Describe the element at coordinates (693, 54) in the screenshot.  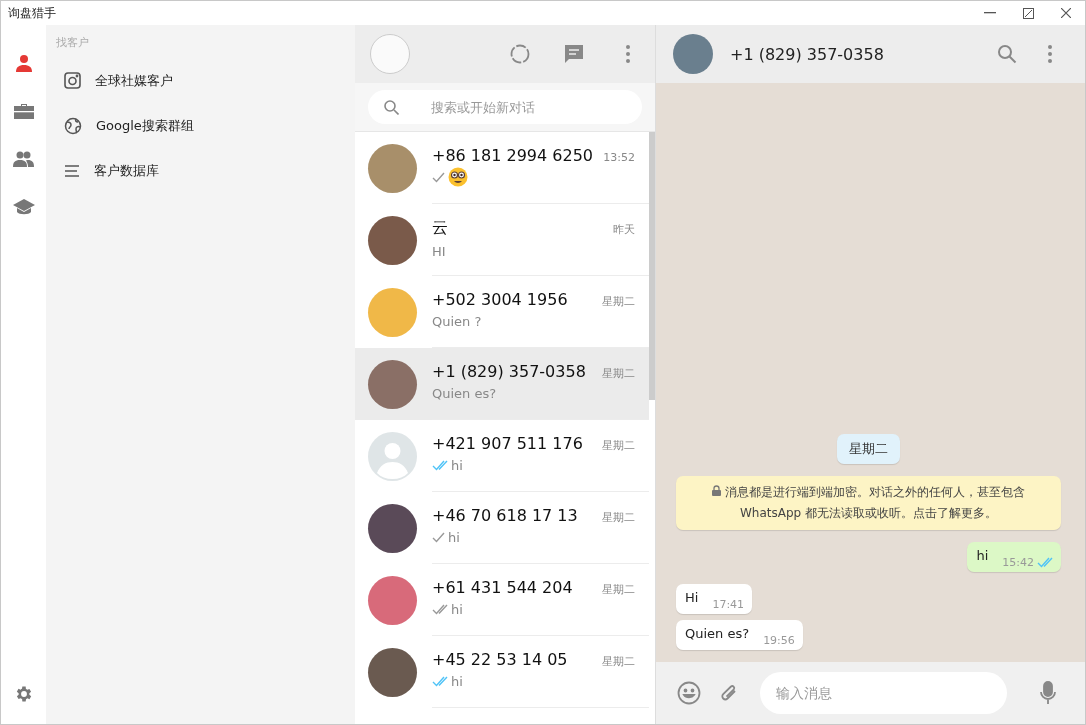
I see `contact-avatar-placeholder` at that location.